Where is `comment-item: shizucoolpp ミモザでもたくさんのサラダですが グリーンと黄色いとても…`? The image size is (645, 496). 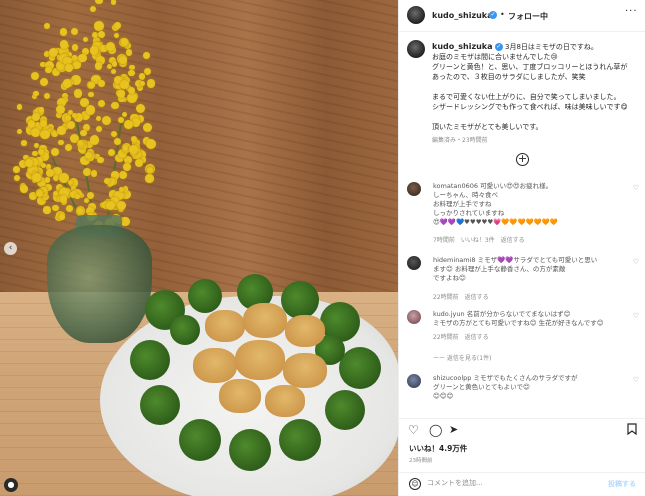 comment-item: shizucoolpp ミモザでもたくさんのサラダですが グリーンと黄色いとても… is located at coordinates (525, 393).